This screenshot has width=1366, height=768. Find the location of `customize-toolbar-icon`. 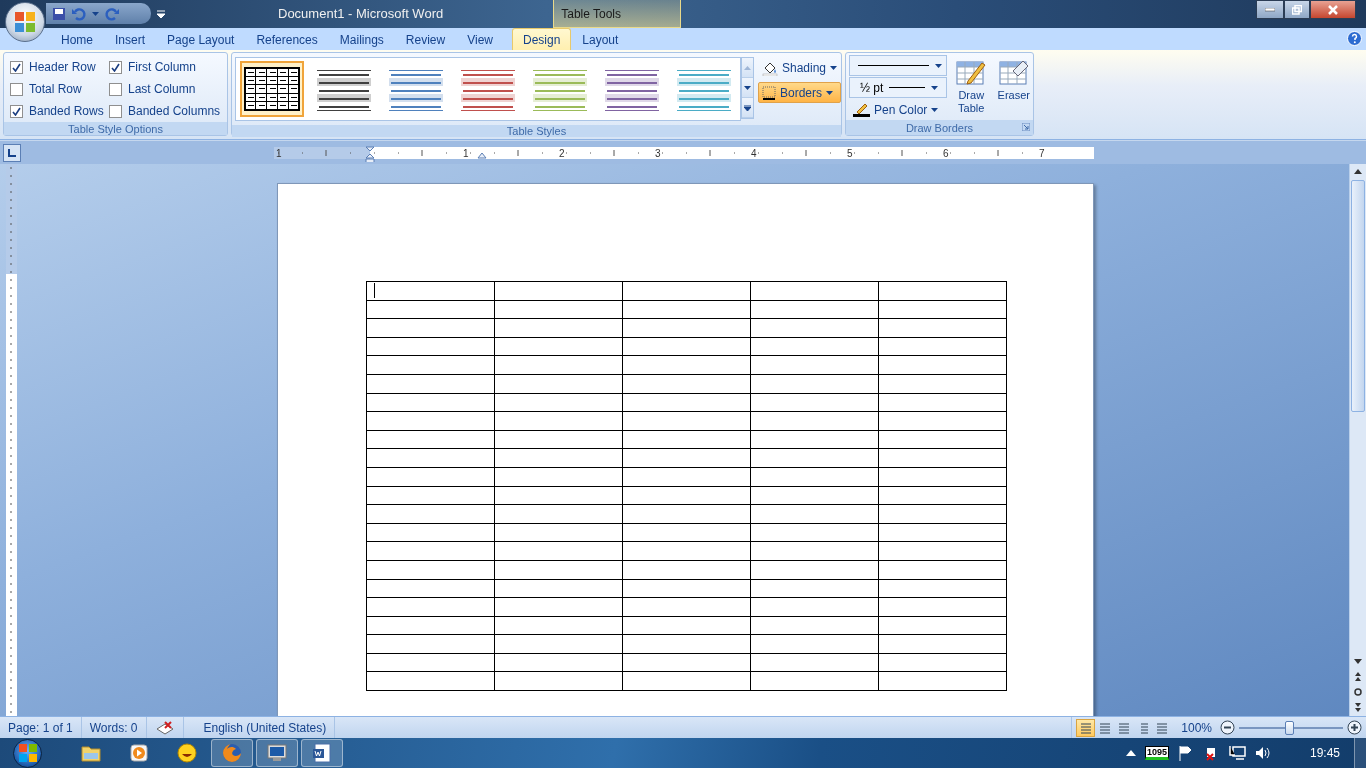

customize-toolbar-icon is located at coordinates (161, 14).